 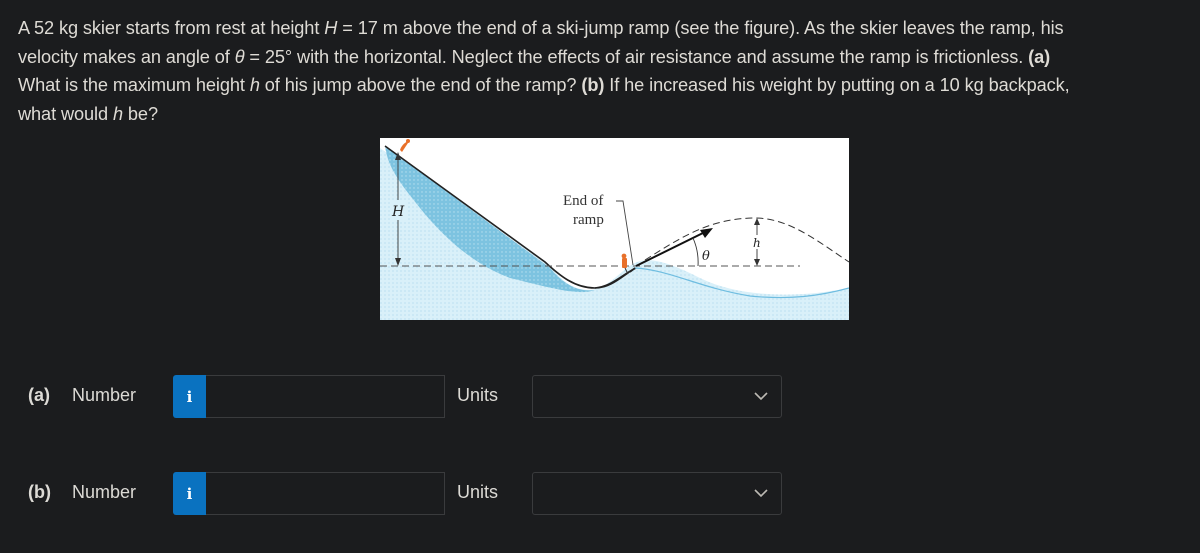 I want to click on number-label-b: Number, so click(x=104, y=492).